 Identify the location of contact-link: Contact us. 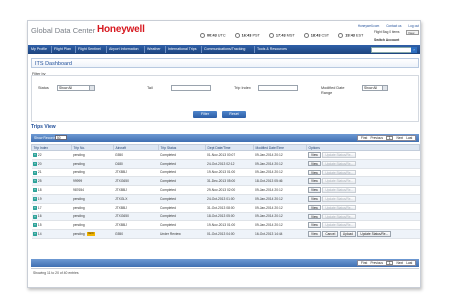
(393, 26).